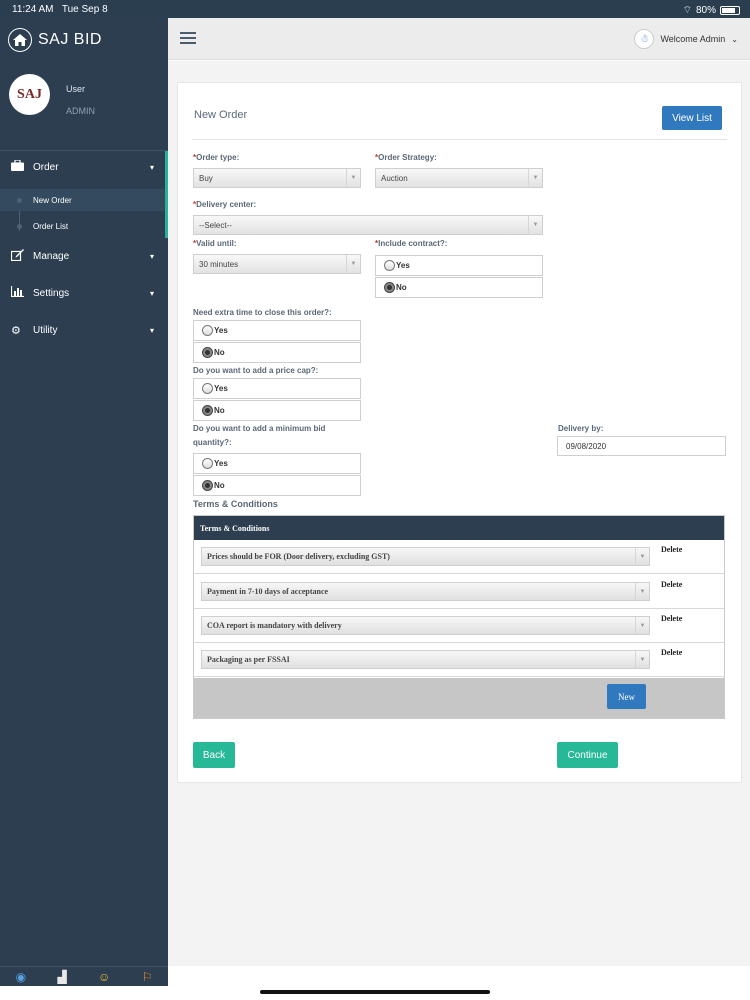 This screenshot has width=750, height=1000. I want to click on view-list-button: View List, so click(692, 118).